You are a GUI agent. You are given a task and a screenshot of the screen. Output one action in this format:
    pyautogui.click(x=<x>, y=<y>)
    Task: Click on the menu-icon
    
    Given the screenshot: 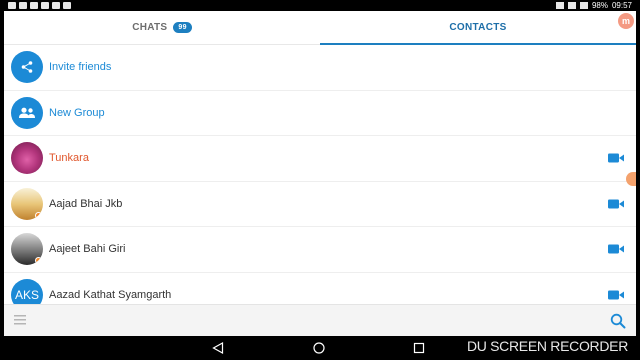 What is the action you would take?
    pyautogui.click(x=20, y=320)
    